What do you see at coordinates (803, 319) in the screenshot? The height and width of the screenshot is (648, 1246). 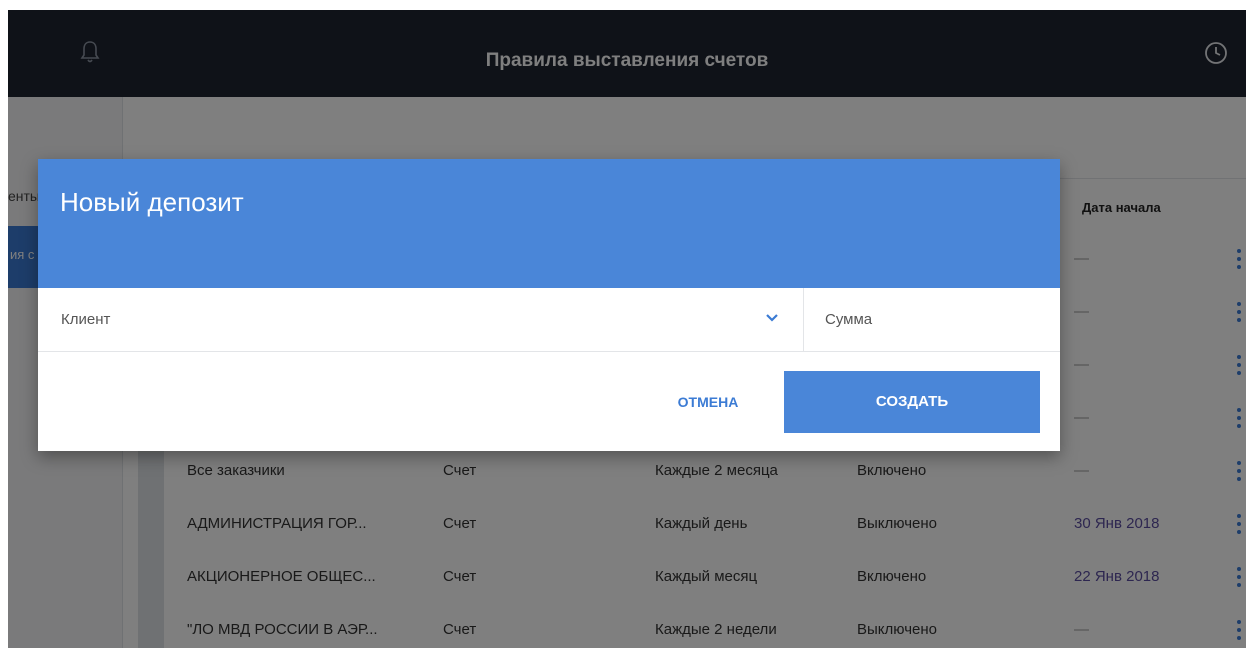 I see `field-divider` at bounding box center [803, 319].